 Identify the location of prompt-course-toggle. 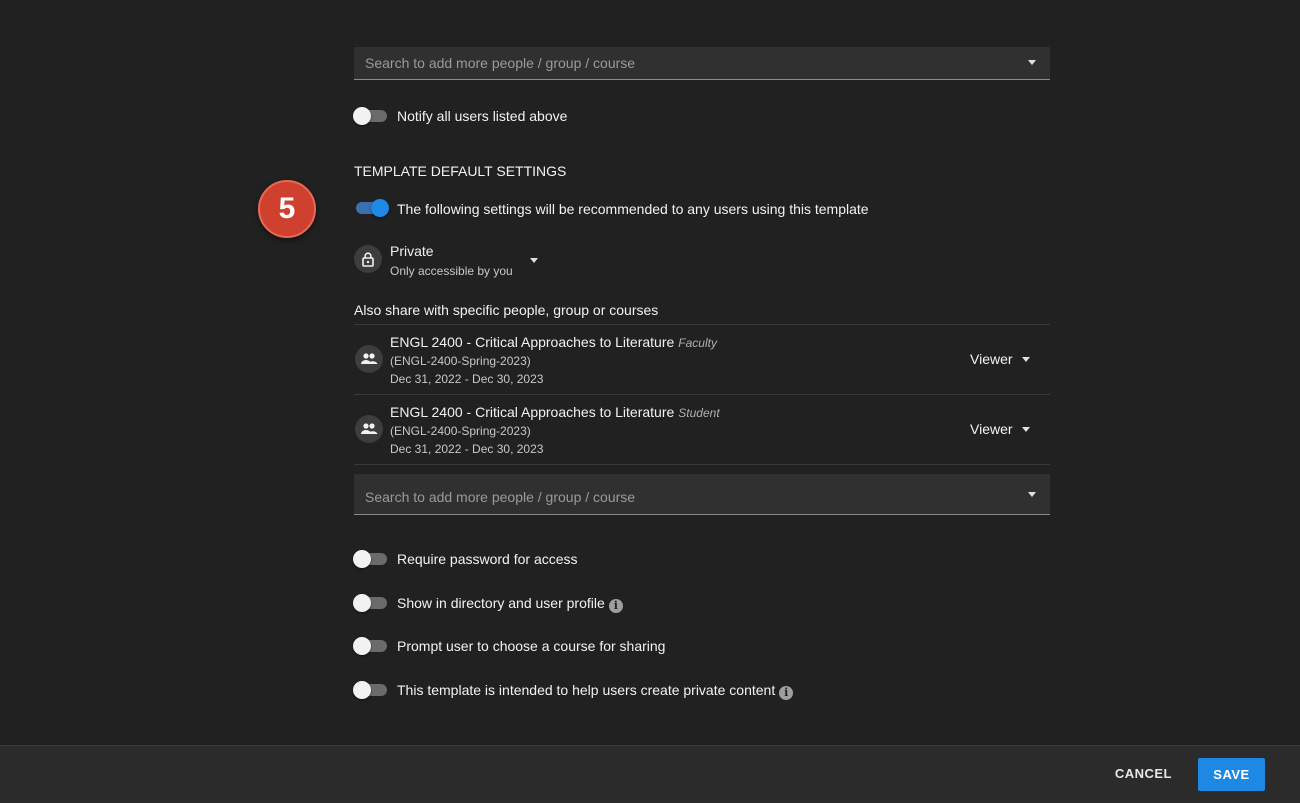
(371, 646).